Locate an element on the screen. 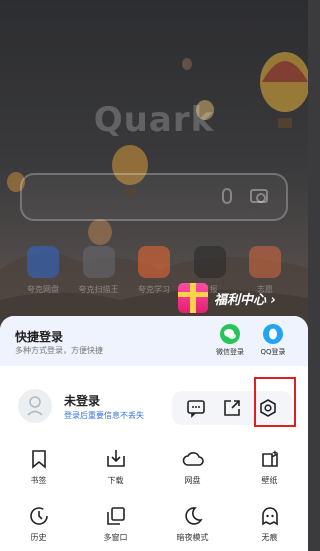 The height and width of the screenshot is (551, 320). qq-login-button: QQ登录 is located at coordinates (273, 340).